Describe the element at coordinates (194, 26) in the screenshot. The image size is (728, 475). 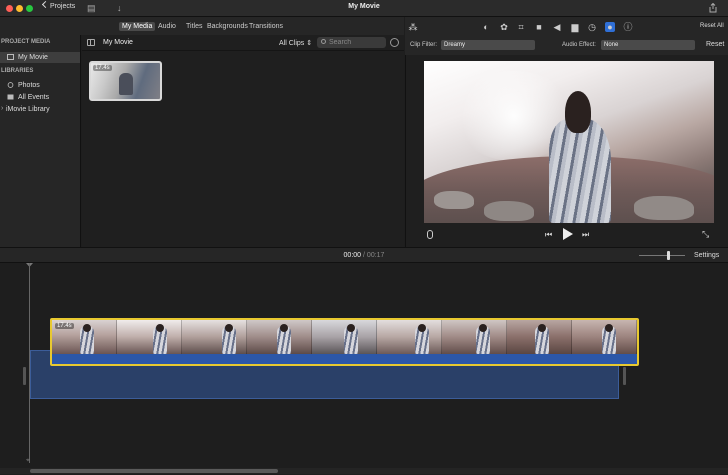
I see `tab-titles: Titles` at that location.